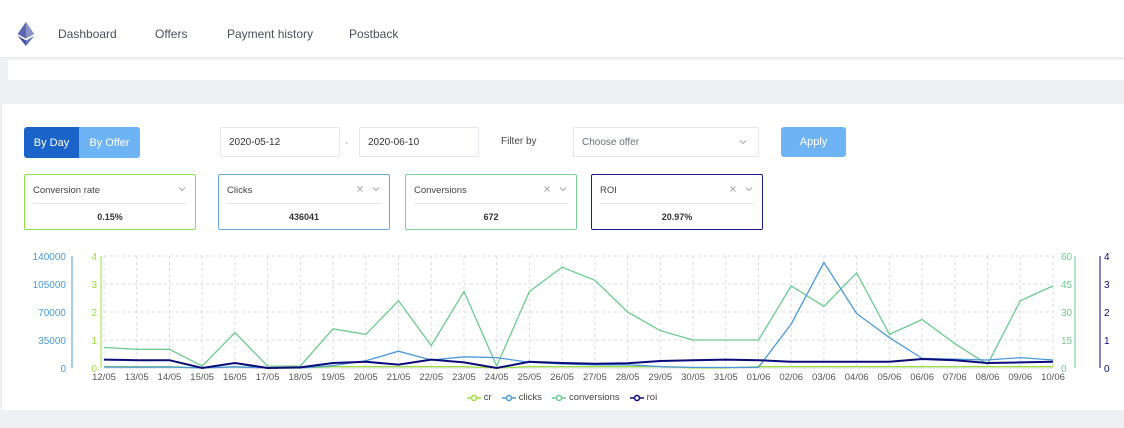 Image resolution: width=1124 pixels, height=428 pixels. I want to click on x-tick-label: 04/06, so click(857, 377).